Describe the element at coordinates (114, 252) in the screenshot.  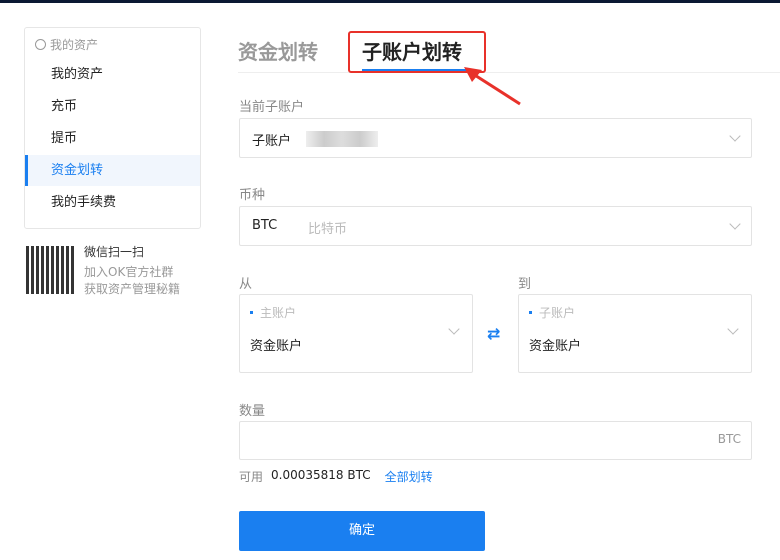
I see `promo-title: 微信扫一扫` at that location.